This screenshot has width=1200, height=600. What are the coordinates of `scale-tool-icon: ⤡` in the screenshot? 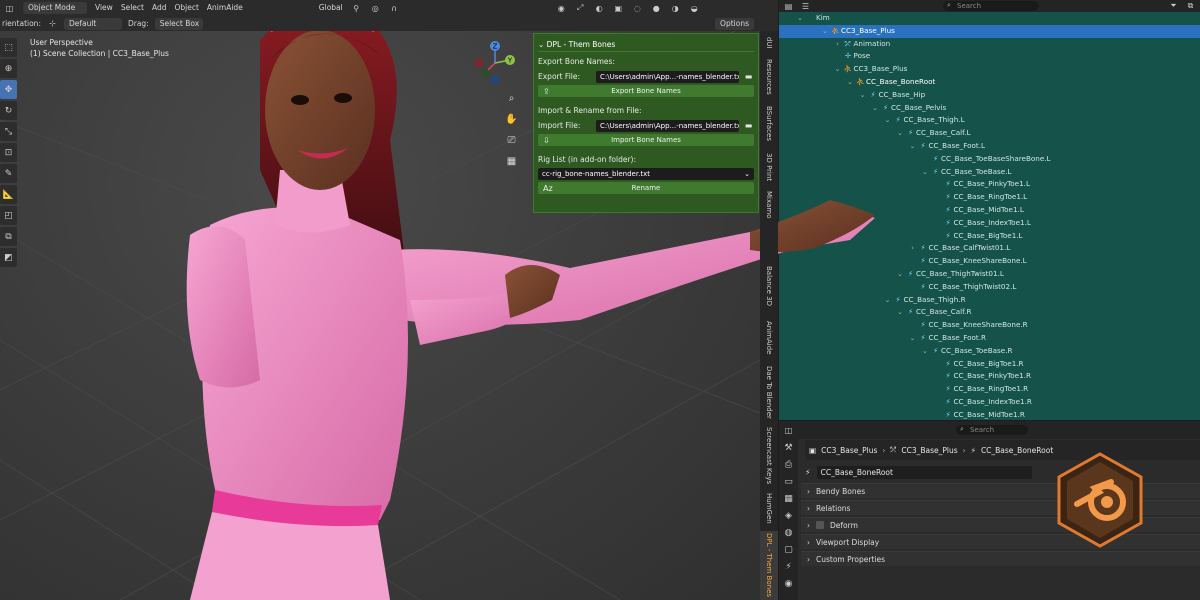 It's located at (8, 131).